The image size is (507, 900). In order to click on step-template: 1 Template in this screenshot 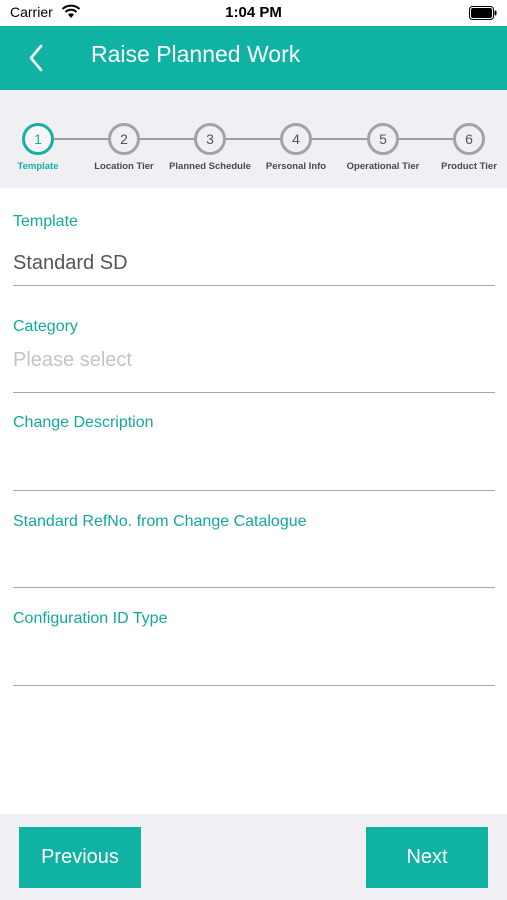, I will do `click(41, 147)`.